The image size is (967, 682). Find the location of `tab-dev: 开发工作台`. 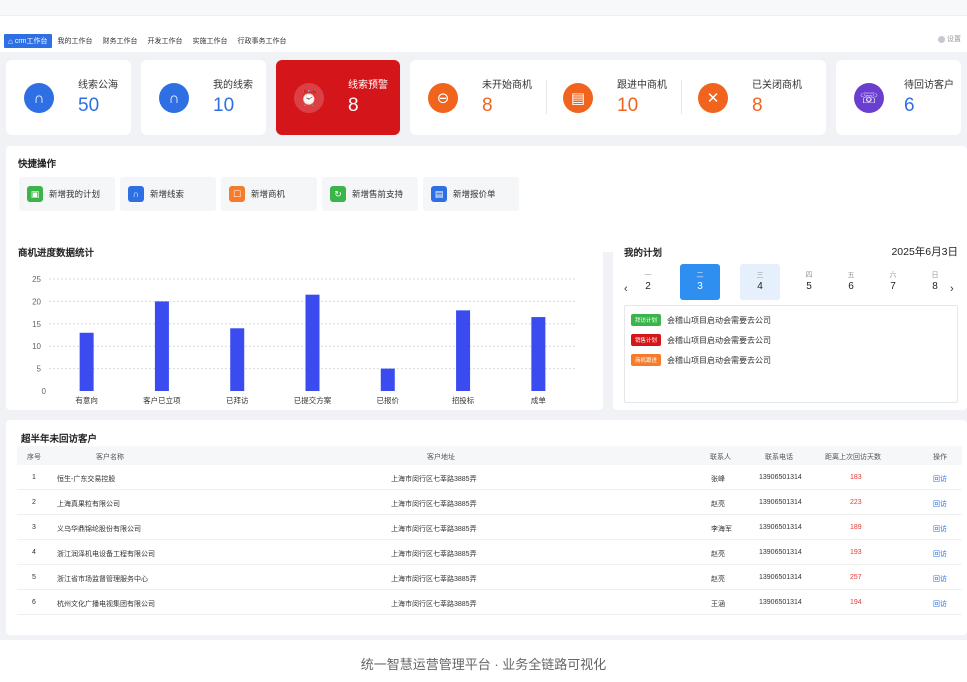

tab-dev: 开发工作台 is located at coordinates (165, 41).